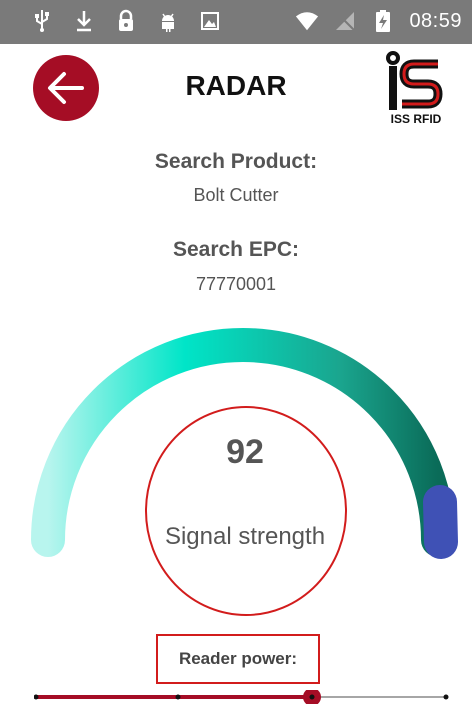  What do you see at coordinates (42, 21) in the screenshot?
I see `usb-icon` at bounding box center [42, 21].